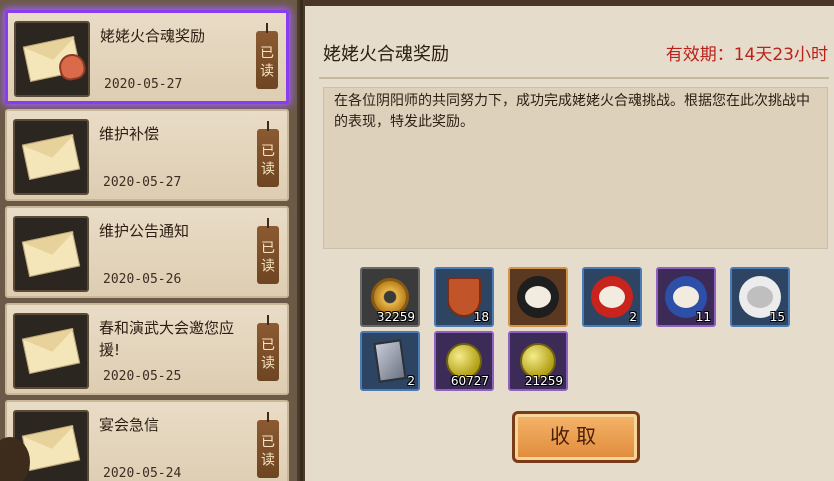  Describe the element at coordinates (142, 473) in the screenshot. I see `mail-date: 2020-05-24` at that location.